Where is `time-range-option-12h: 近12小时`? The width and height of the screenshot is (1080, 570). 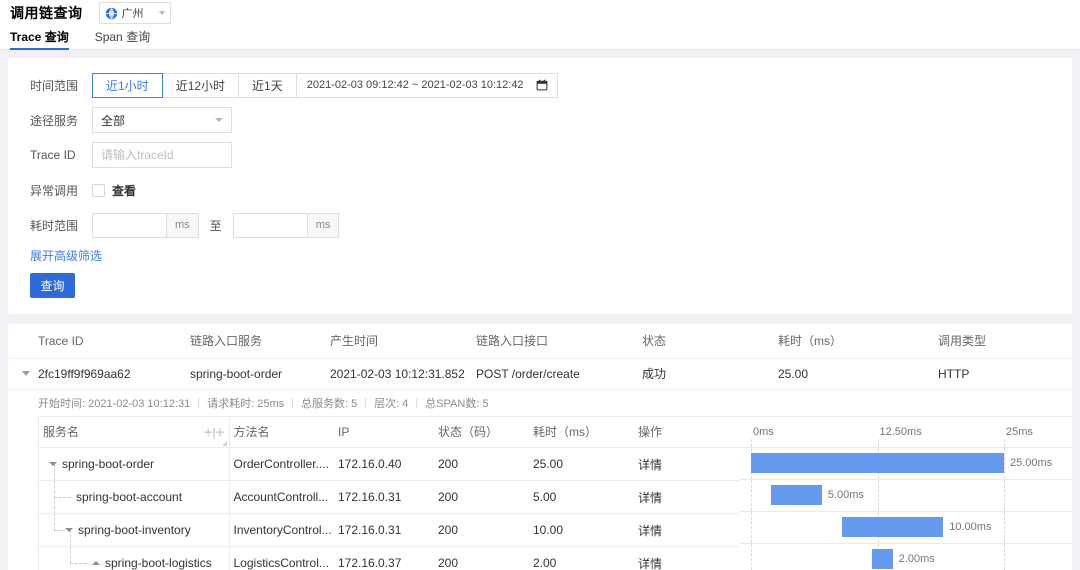 time-range-option-12h: 近12小时 is located at coordinates (201, 85).